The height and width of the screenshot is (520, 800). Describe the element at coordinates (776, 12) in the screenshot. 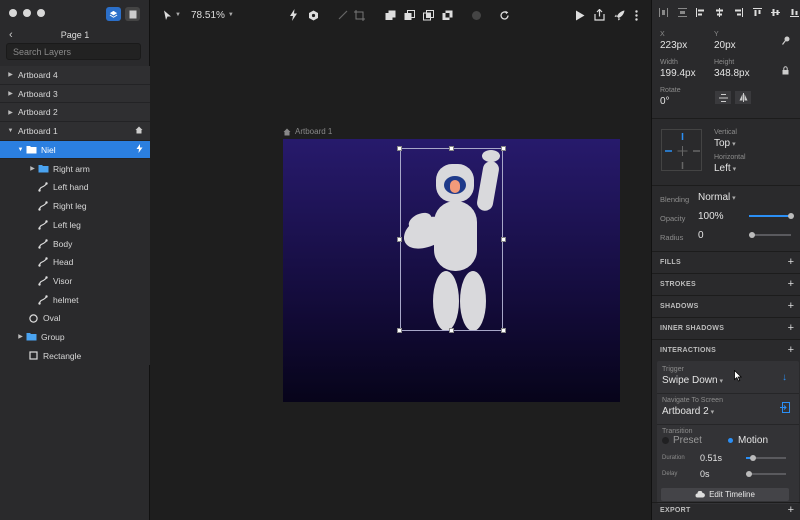

I see `align-center-vertical-icon` at that location.